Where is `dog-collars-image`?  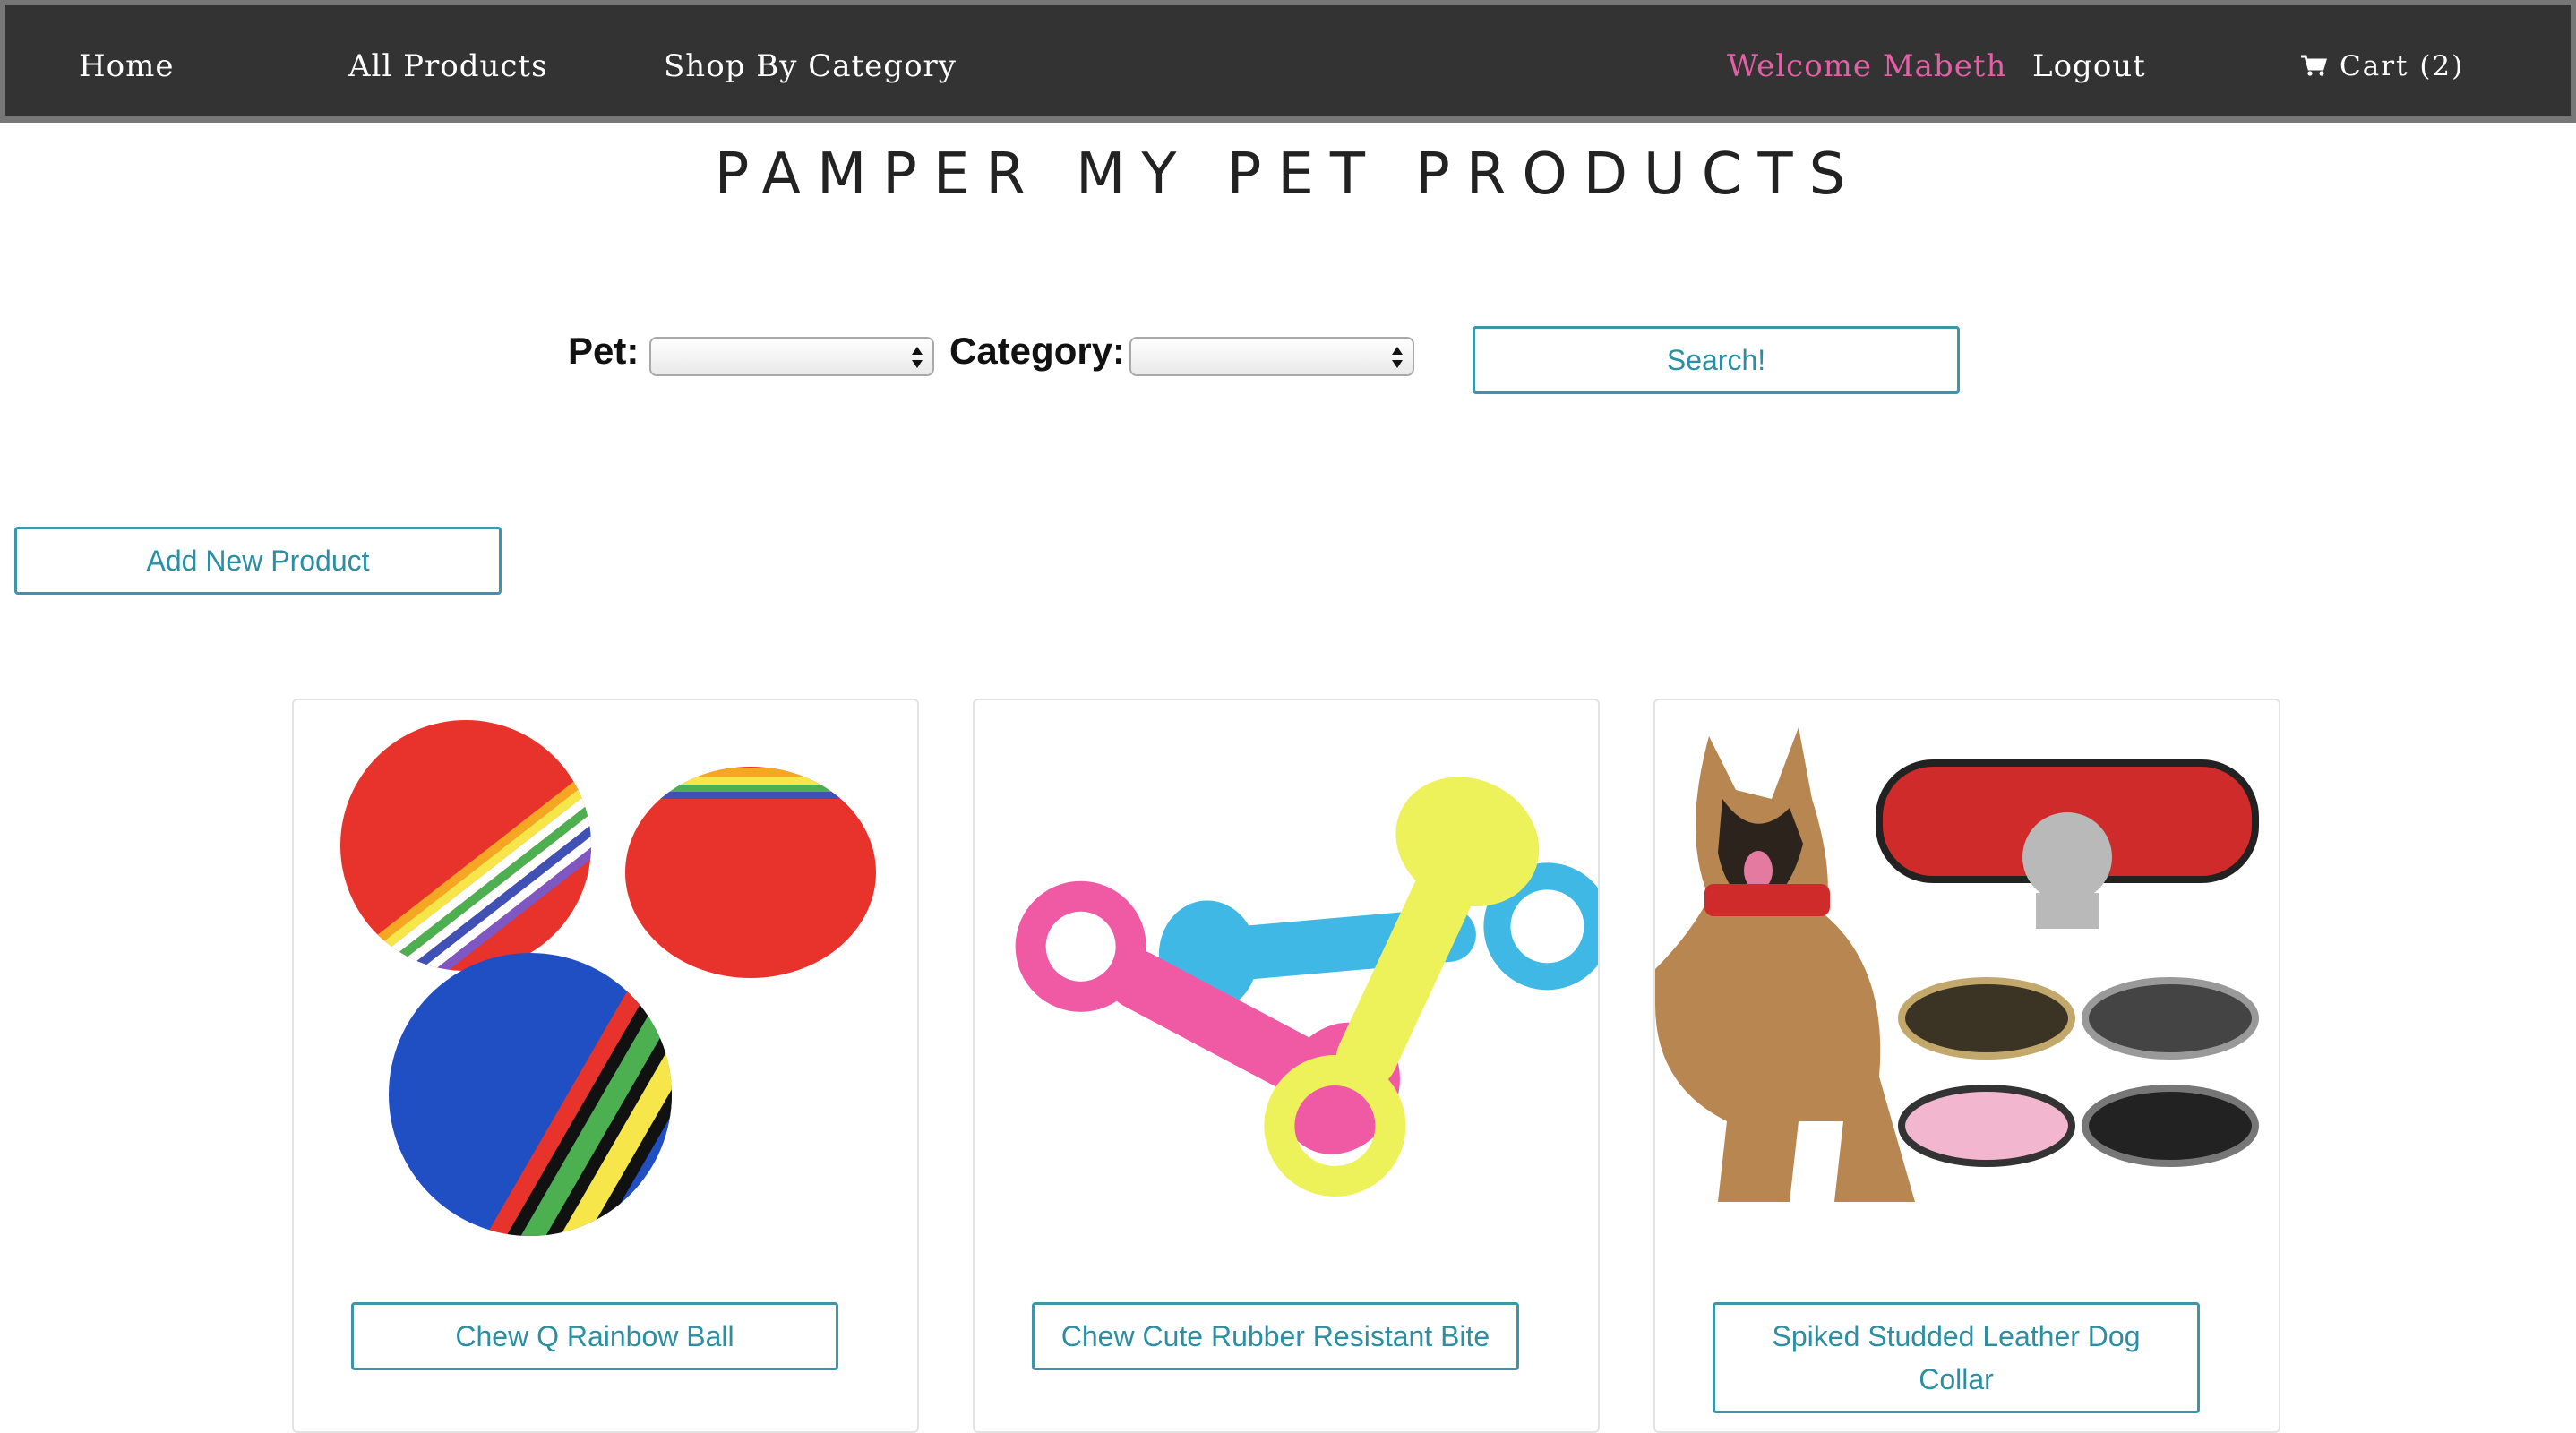
dog-collars-image is located at coordinates (1957, 964).